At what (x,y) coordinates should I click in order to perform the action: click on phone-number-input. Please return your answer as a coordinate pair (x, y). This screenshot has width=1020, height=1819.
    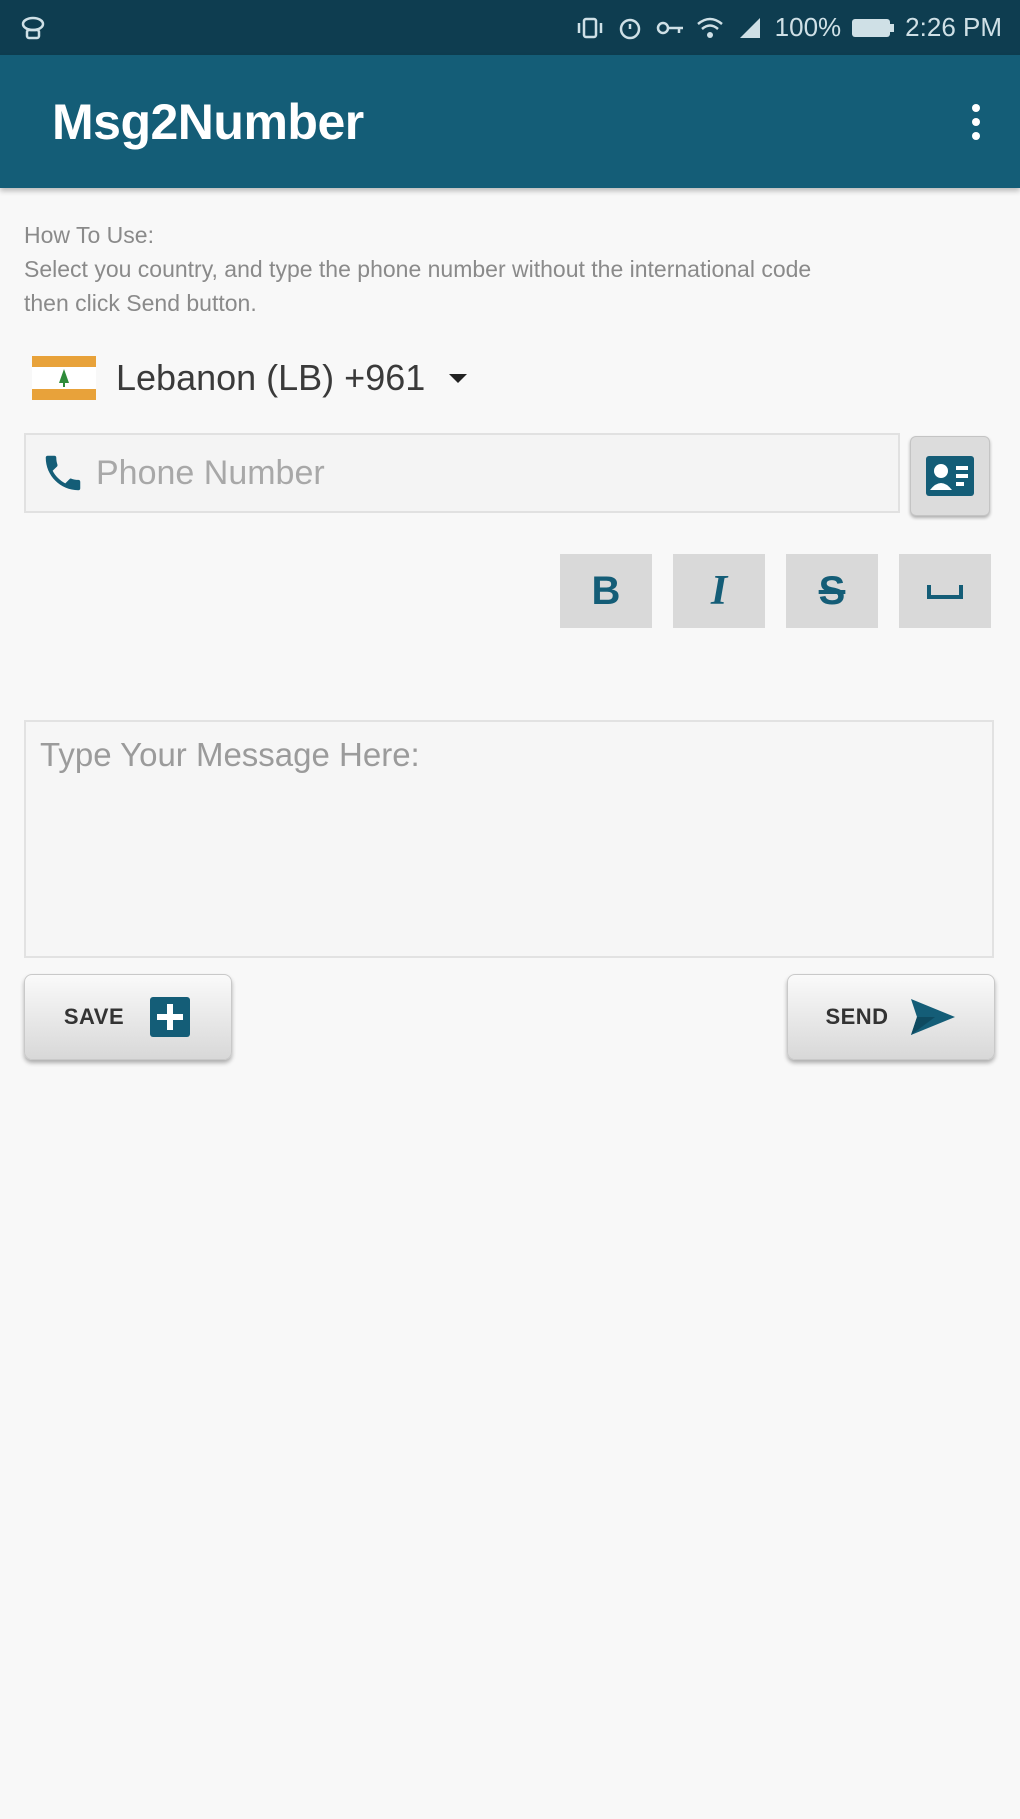
    Looking at the image, I should click on (486, 473).